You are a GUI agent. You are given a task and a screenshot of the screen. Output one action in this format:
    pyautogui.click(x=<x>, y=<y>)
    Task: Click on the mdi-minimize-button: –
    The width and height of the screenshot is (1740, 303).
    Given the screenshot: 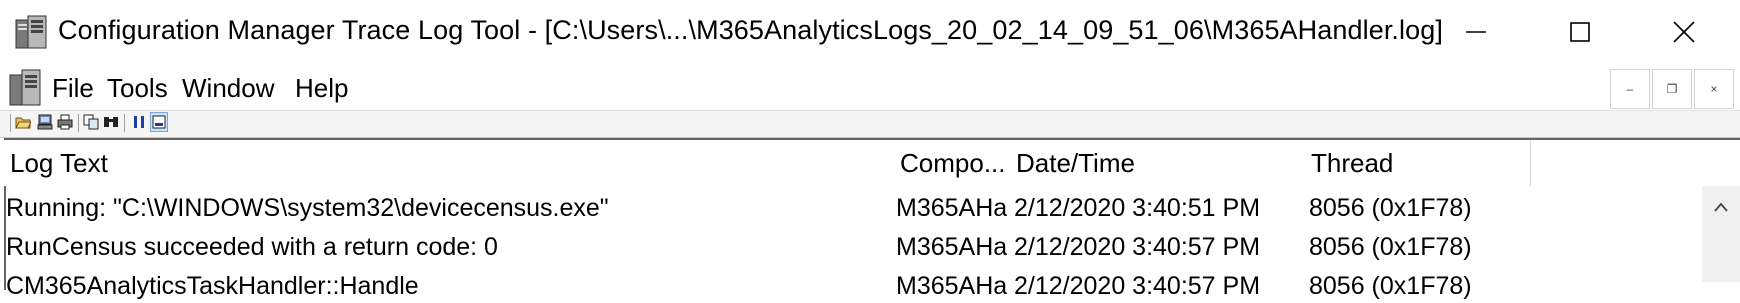 What is the action you would take?
    pyautogui.click(x=1630, y=89)
    